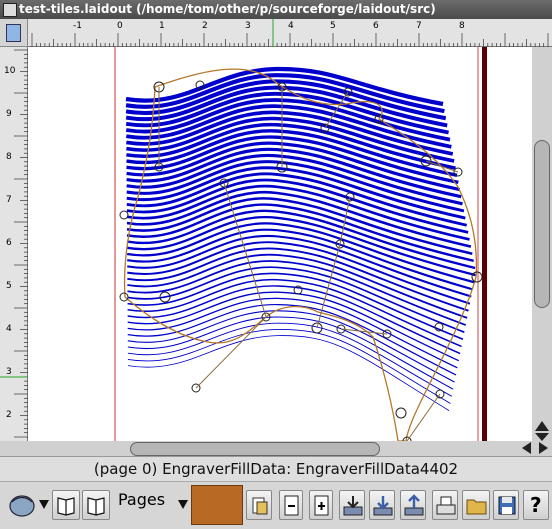 This screenshot has width=552, height=529. Describe the element at coordinates (291, 26) in the screenshot. I see `h-label: 4` at that location.